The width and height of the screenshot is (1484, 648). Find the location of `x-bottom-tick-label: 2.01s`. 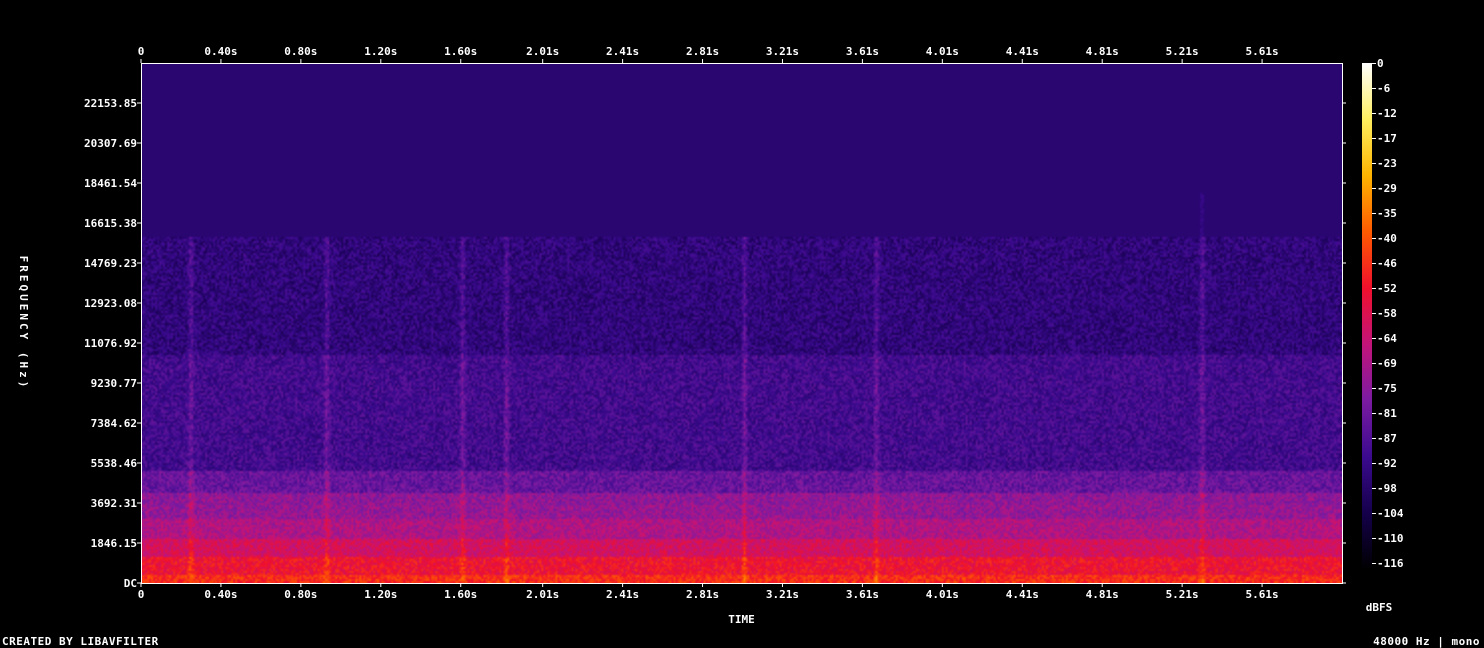

x-bottom-tick-label: 2.01s is located at coordinates (542, 594).